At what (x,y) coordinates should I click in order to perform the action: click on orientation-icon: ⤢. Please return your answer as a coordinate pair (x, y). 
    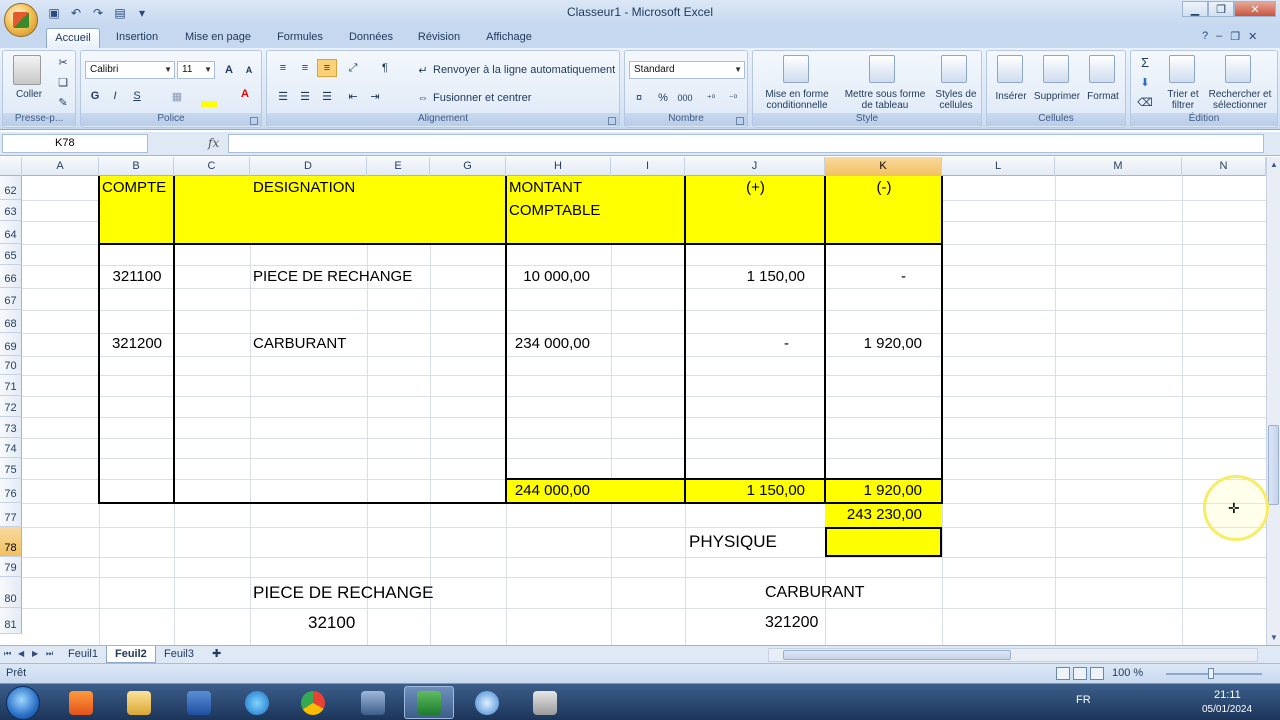
    Looking at the image, I should click on (353, 68).